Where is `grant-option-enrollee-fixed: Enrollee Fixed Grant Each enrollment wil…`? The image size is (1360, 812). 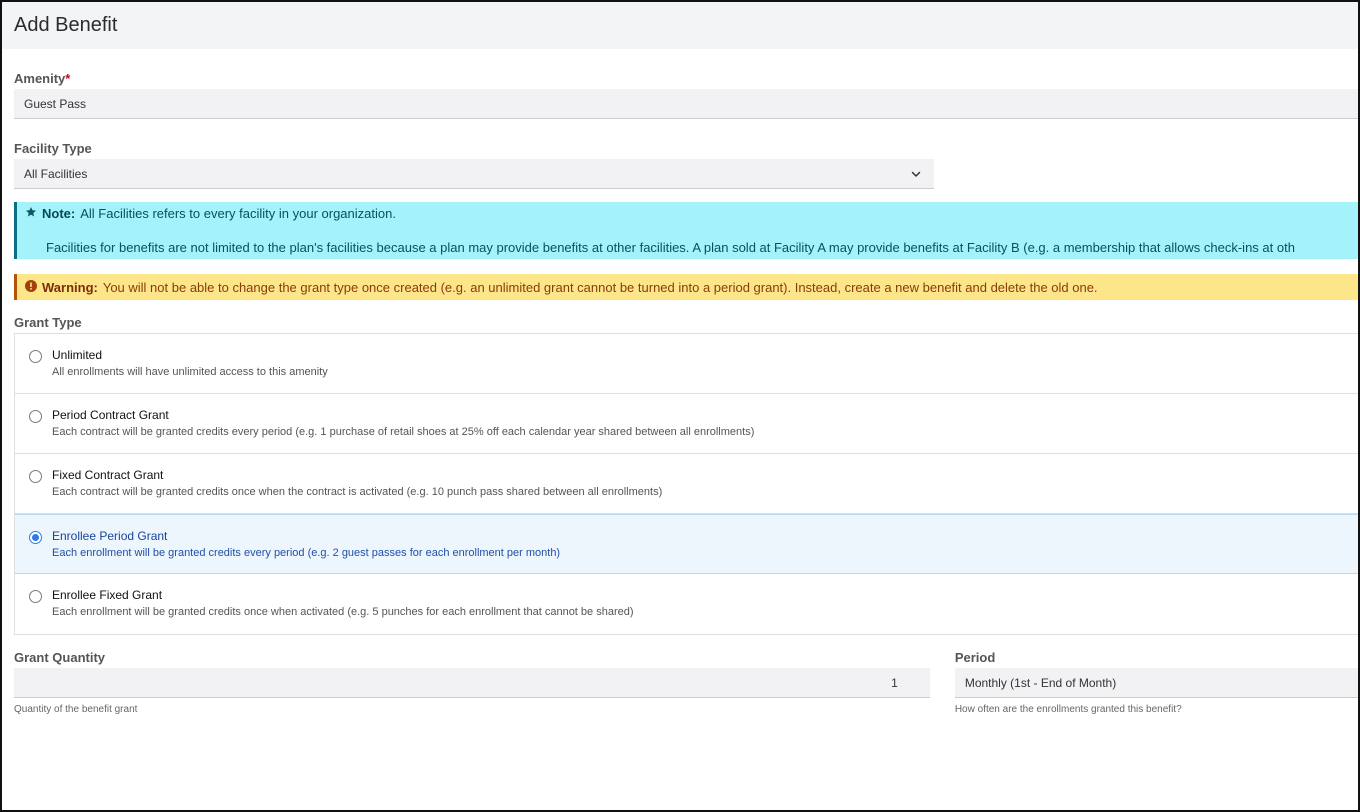 grant-option-enrollee-fixed: Enrollee Fixed Grant Each enrollment wil… is located at coordinates (686, 604).